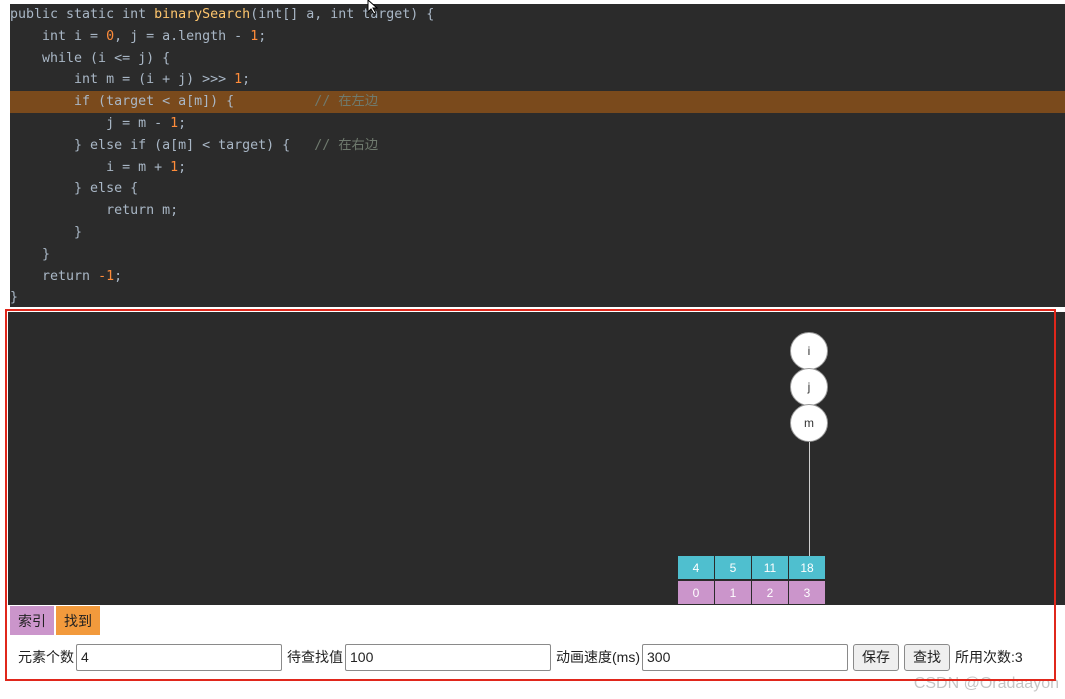 This screenshot has height=699, width=1065. I want to click on target-label: 待查找值, so click(315, 657).